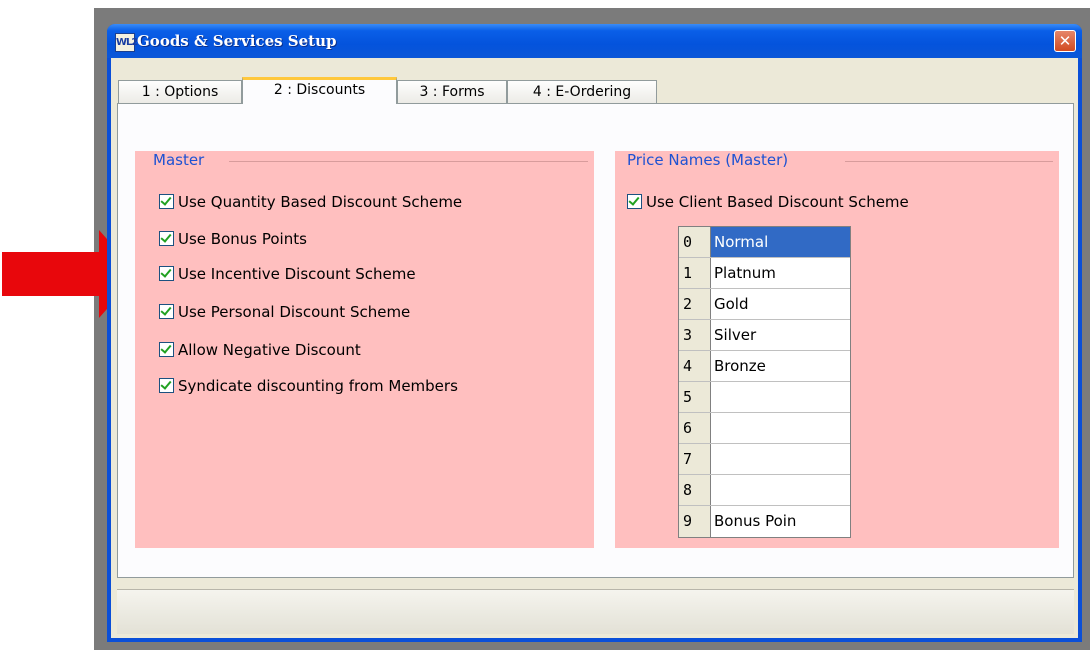 The image size is (1090, 650). I want to click on row-number: 3, so click(695, 335).